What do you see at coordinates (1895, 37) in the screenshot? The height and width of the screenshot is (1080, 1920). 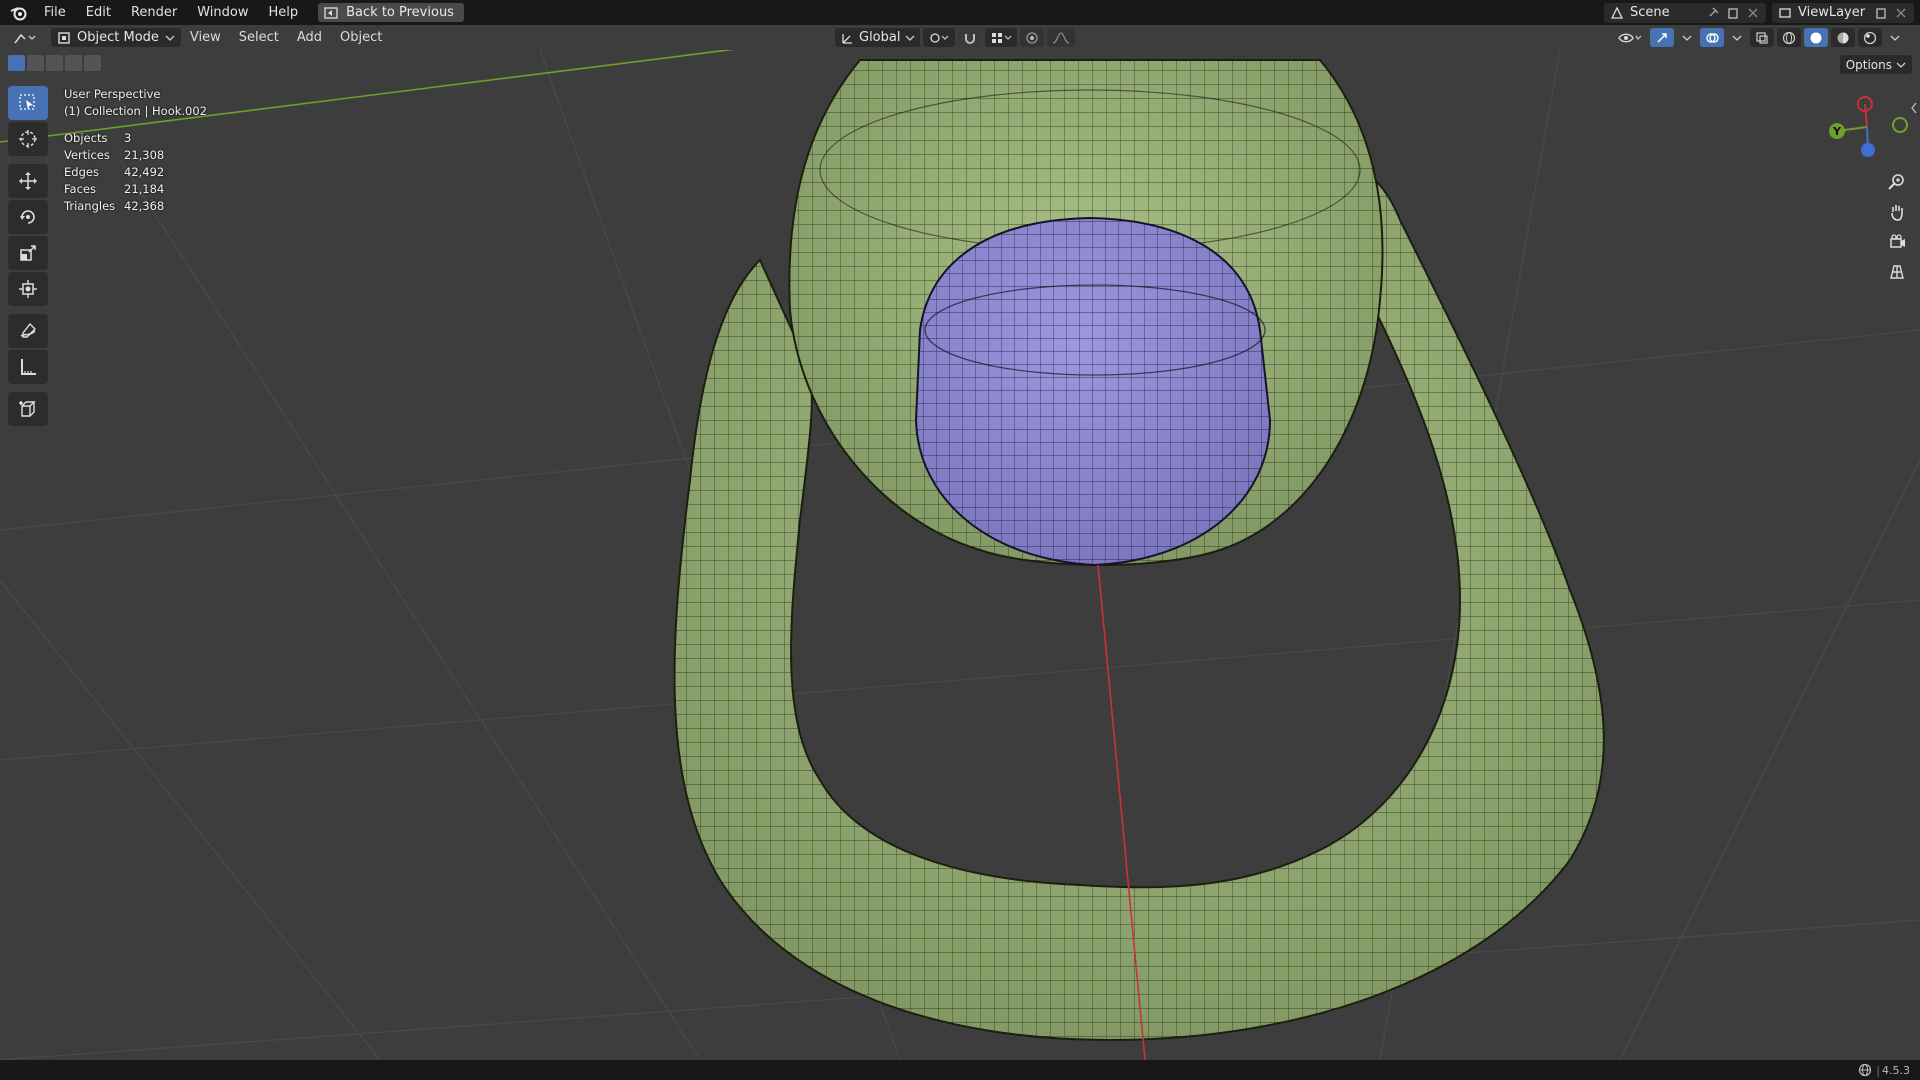 I see `shading-dropdown` at bounding box center [1895, 37].